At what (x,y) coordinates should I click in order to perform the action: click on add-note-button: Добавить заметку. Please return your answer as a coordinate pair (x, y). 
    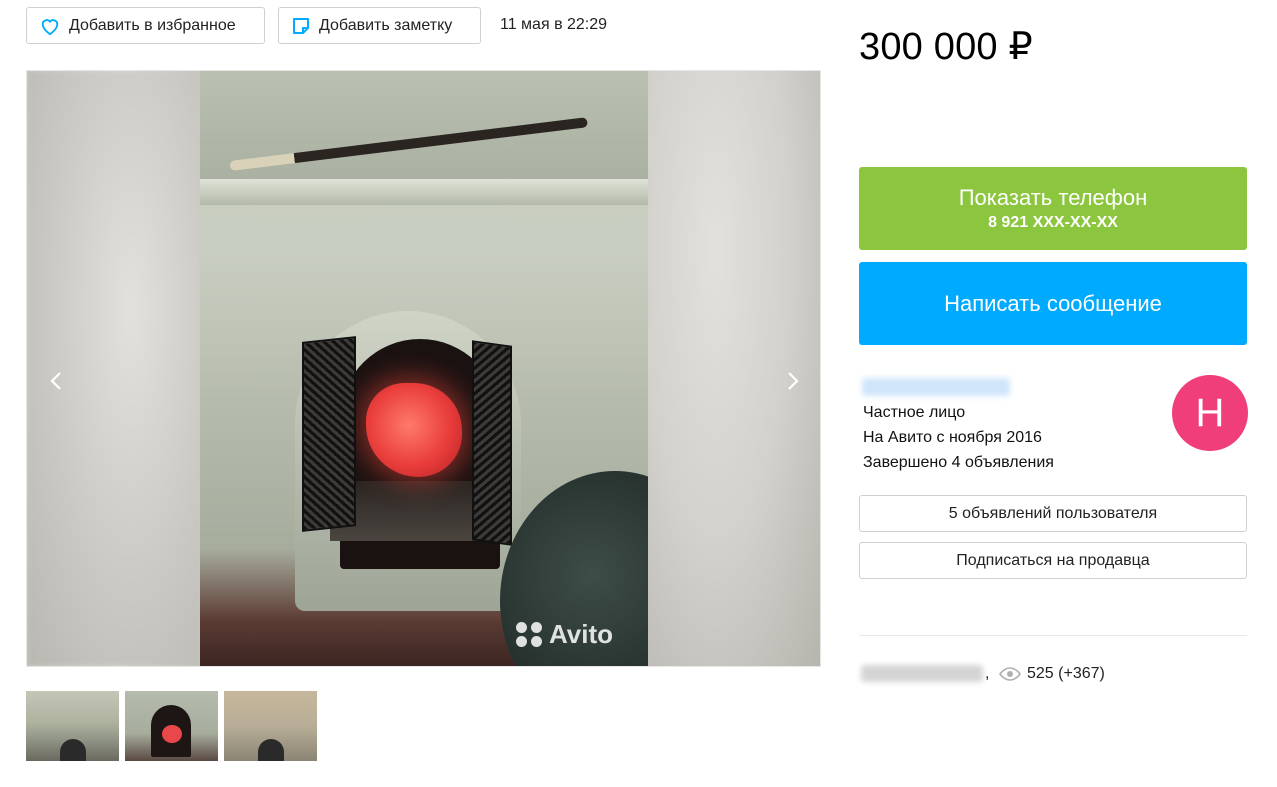
    Looking at the image, I should click on (379, 25).